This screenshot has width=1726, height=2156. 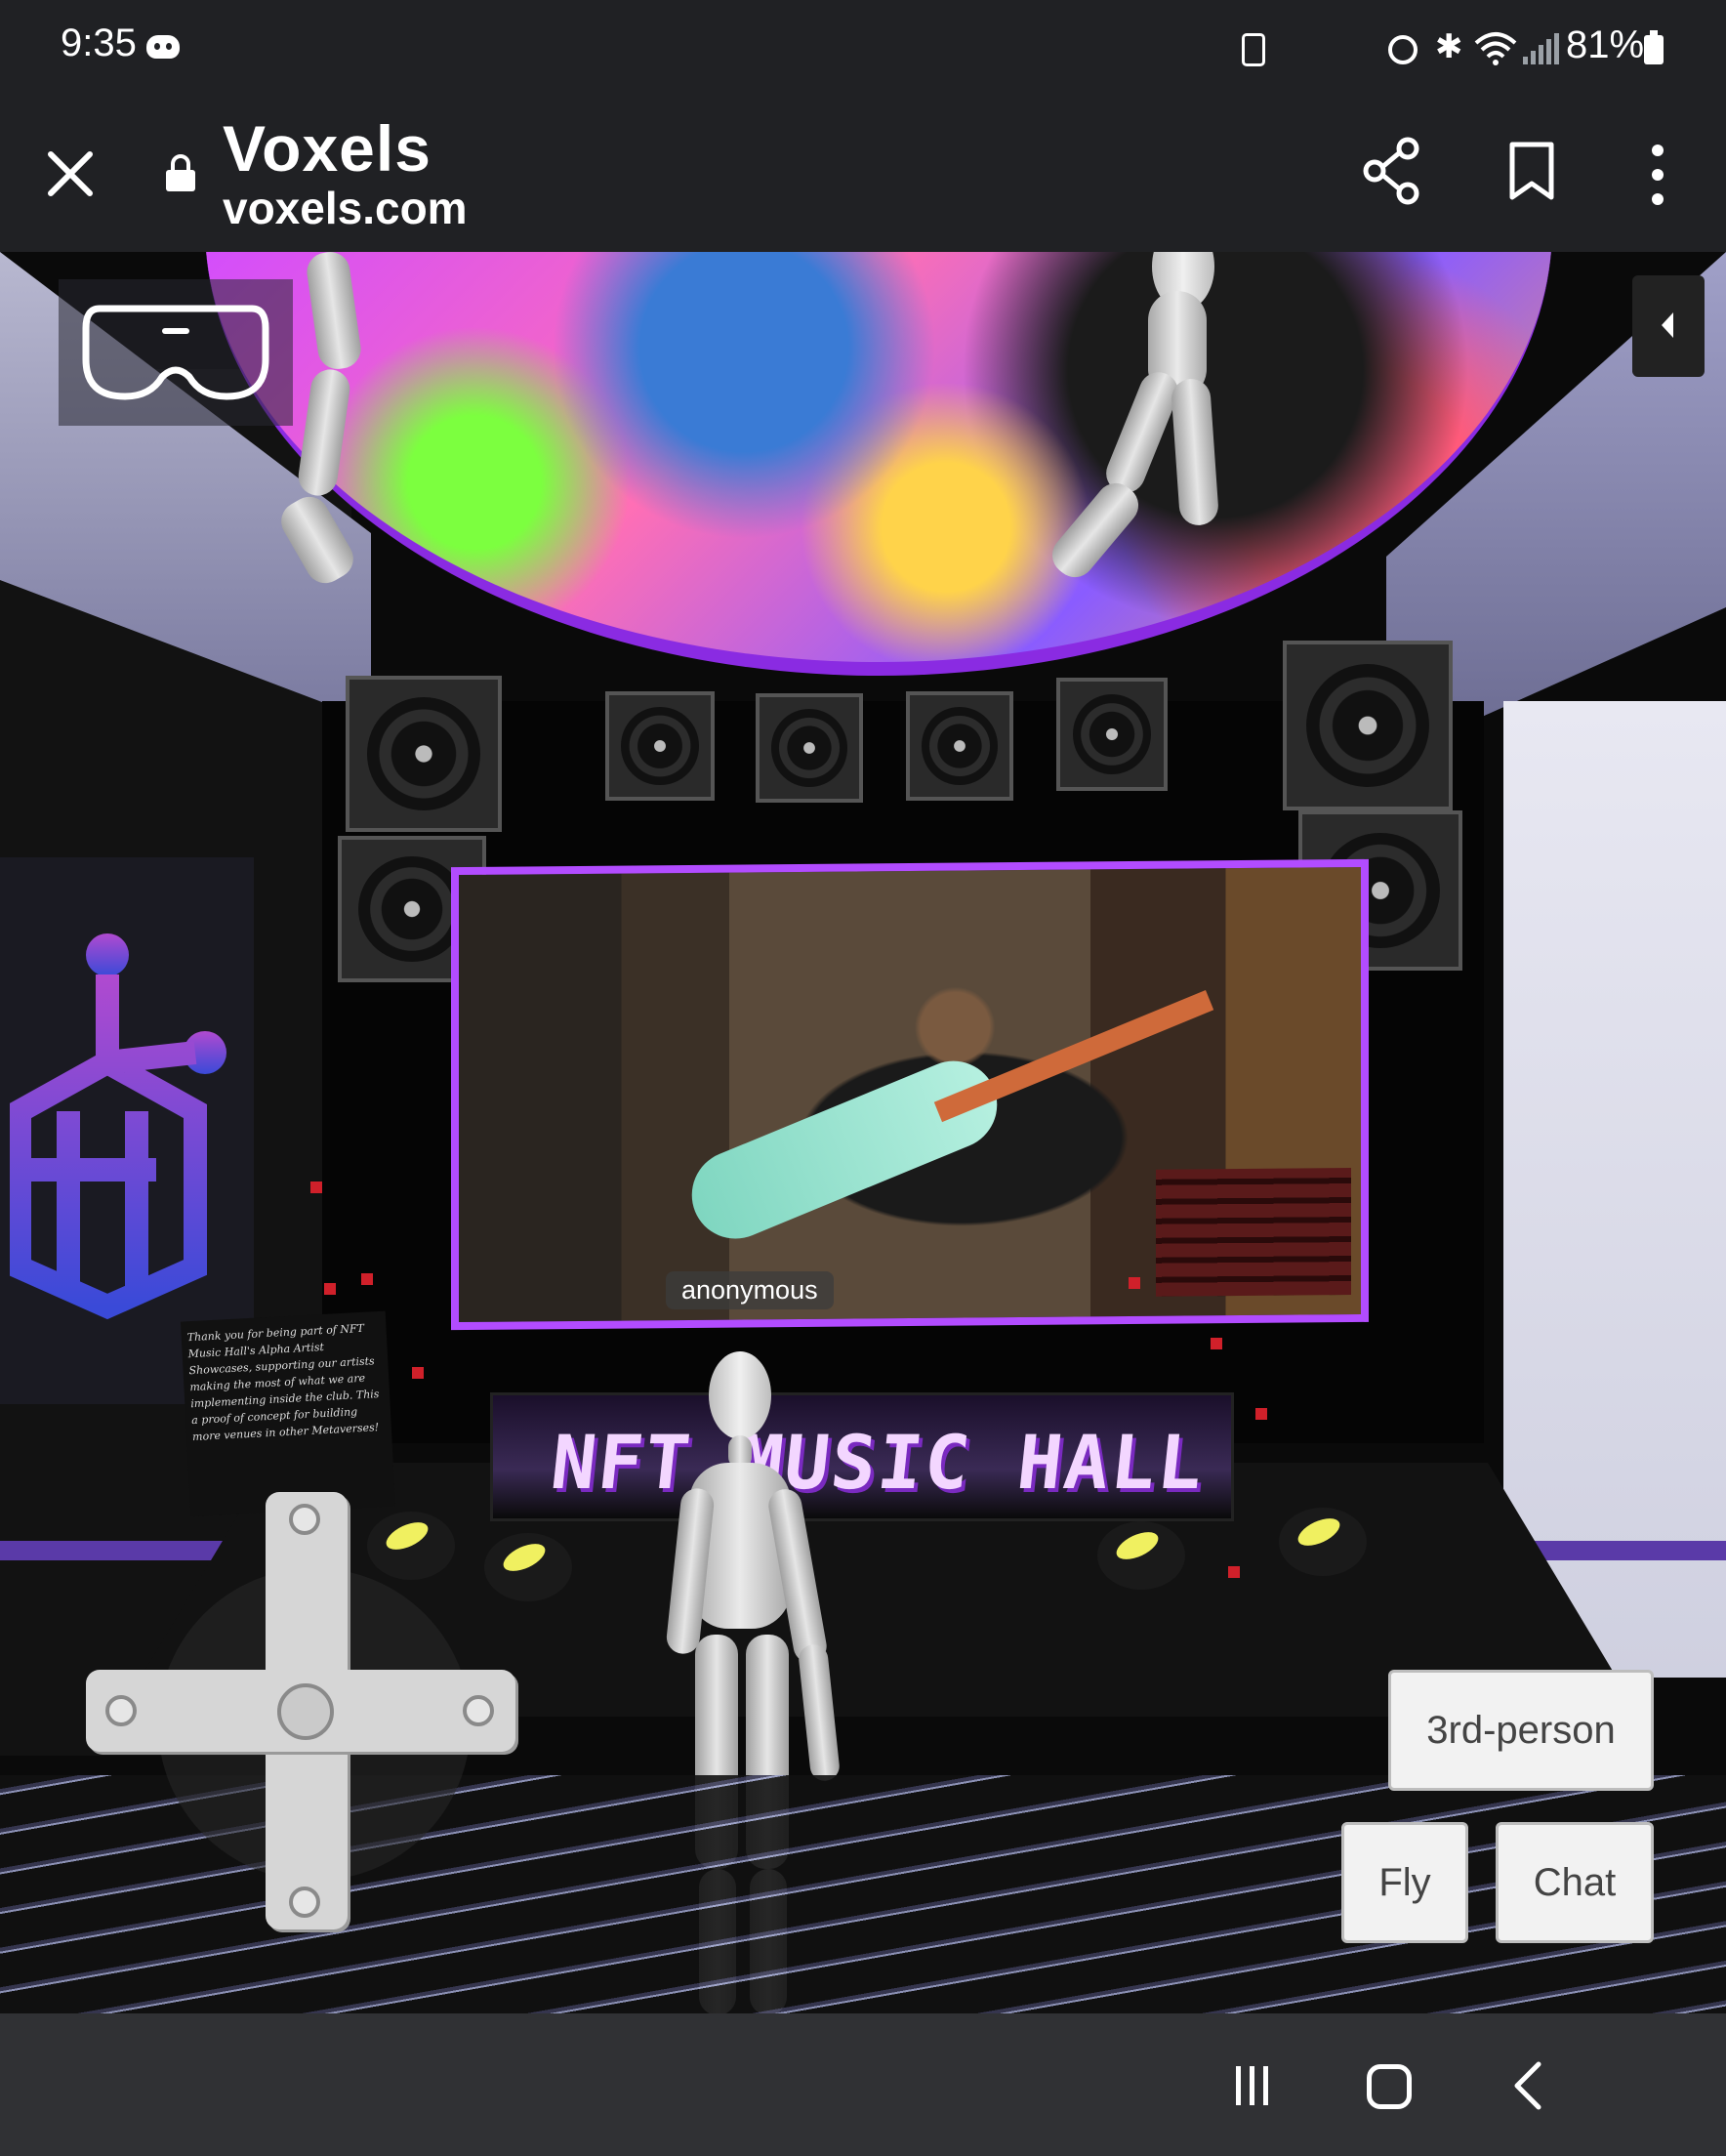 I want to click on right-wall, so click(x=1614, y=1189).